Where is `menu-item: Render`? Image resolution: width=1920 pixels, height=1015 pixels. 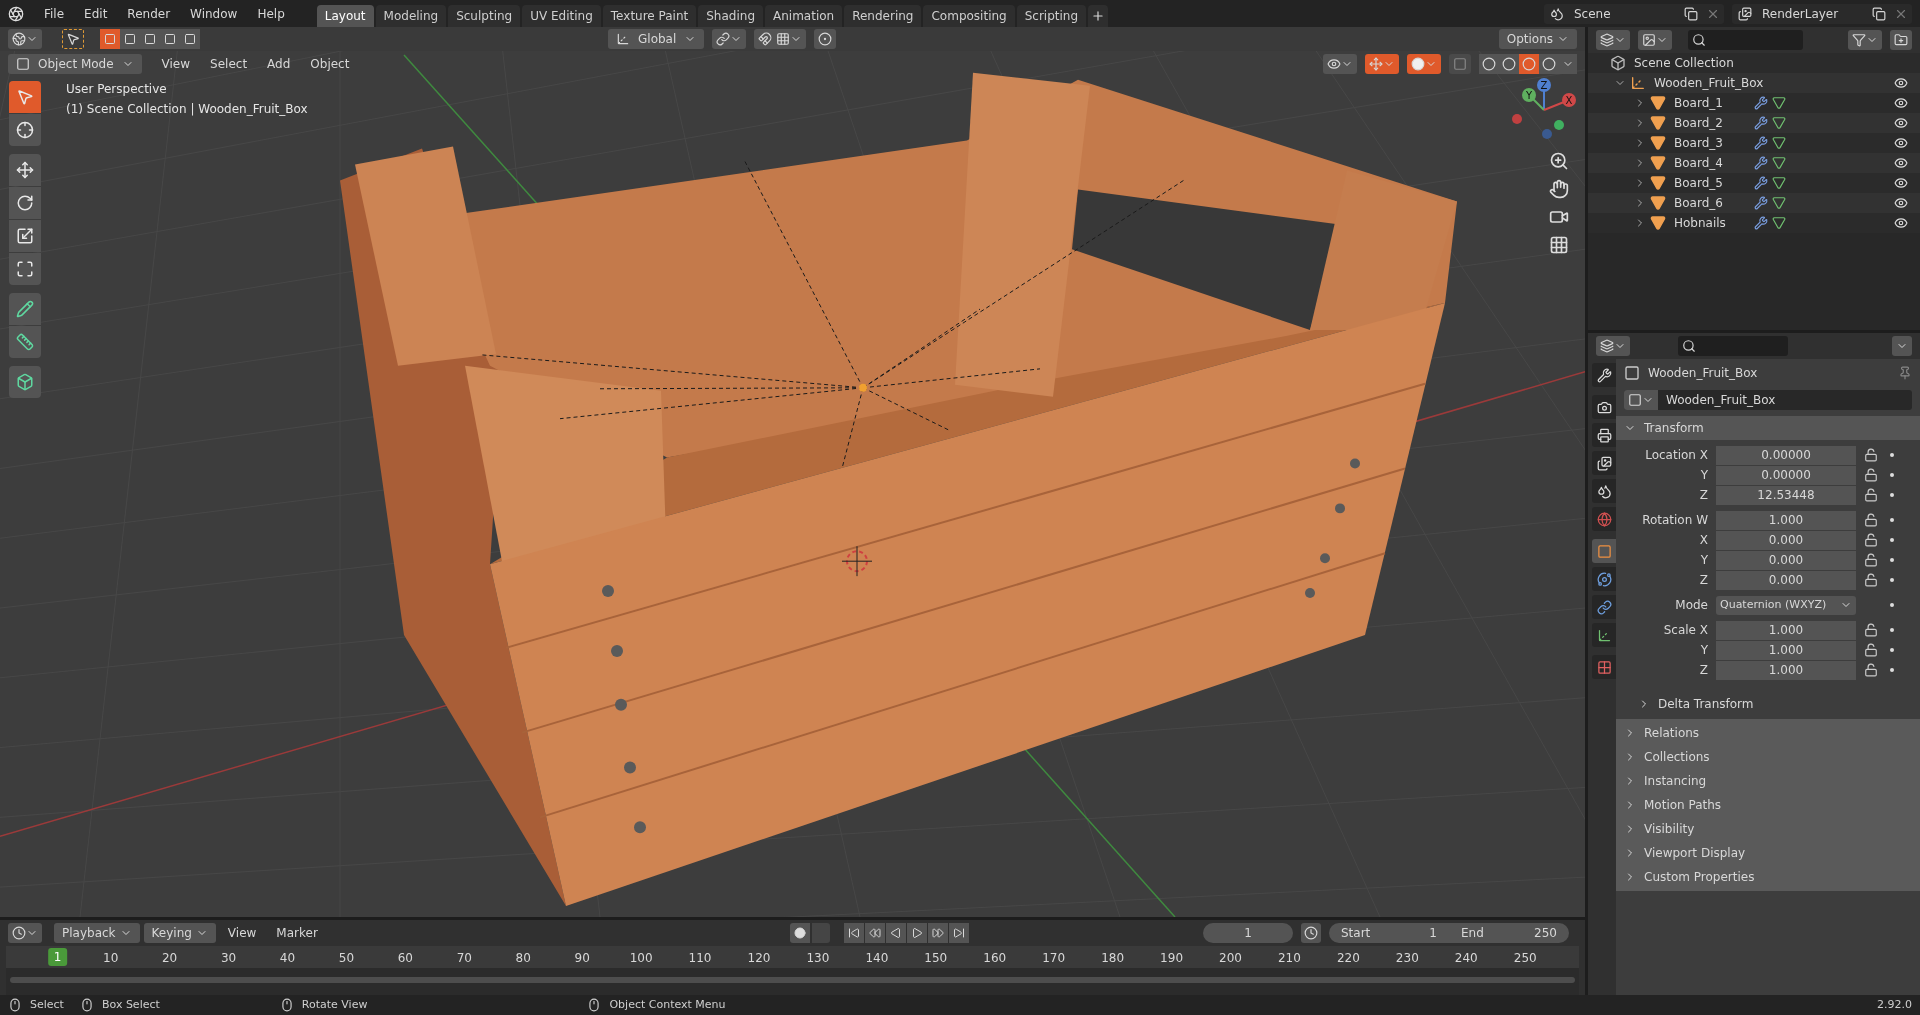 menu-item: Render is located at coordinates (149, 13).